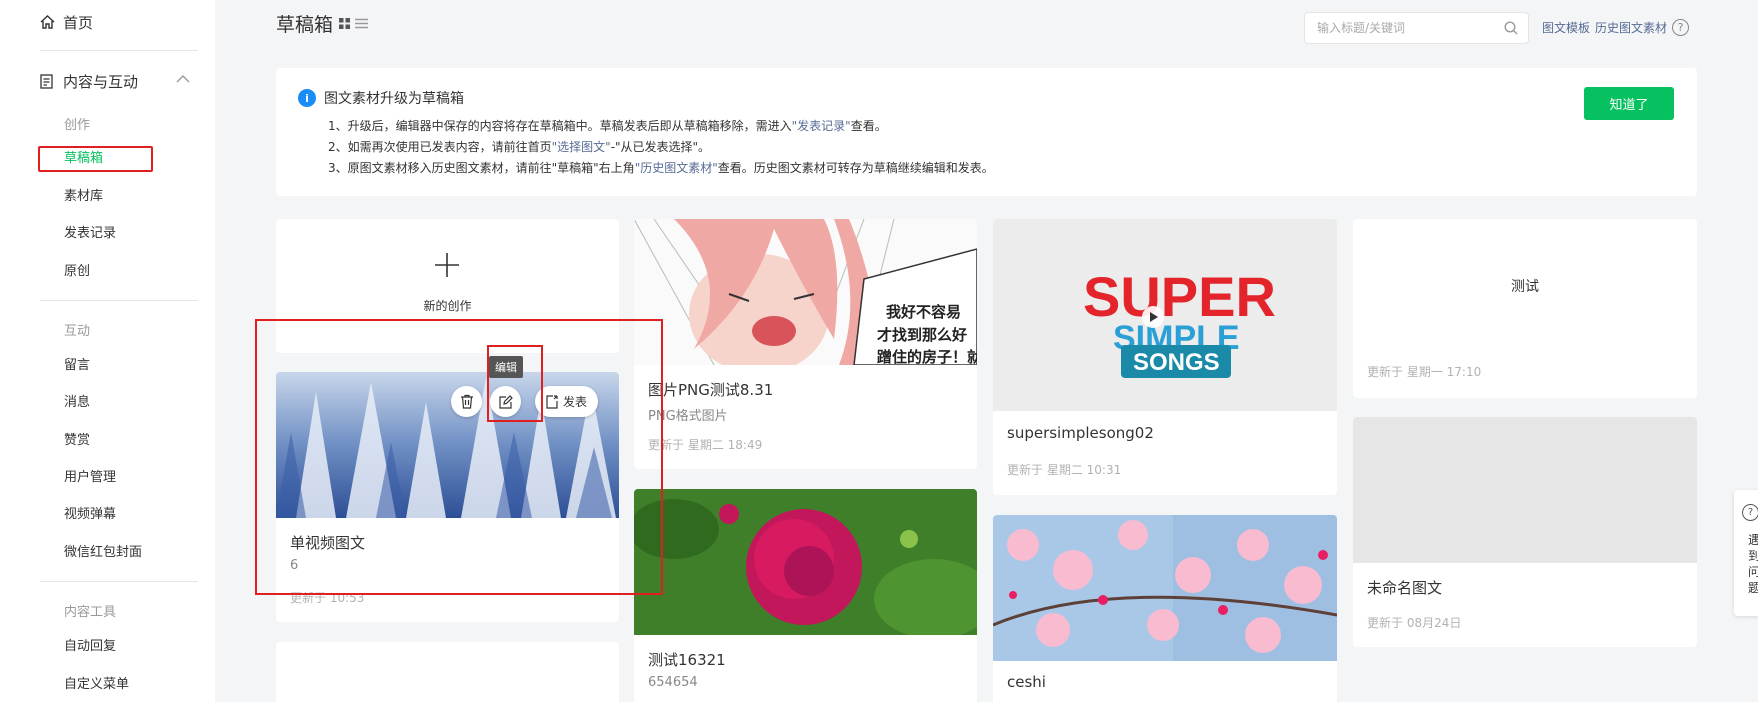 The width and height of the screenshot is (1758, 702). I want to click on peony-thumbnail, so click(805, 562).